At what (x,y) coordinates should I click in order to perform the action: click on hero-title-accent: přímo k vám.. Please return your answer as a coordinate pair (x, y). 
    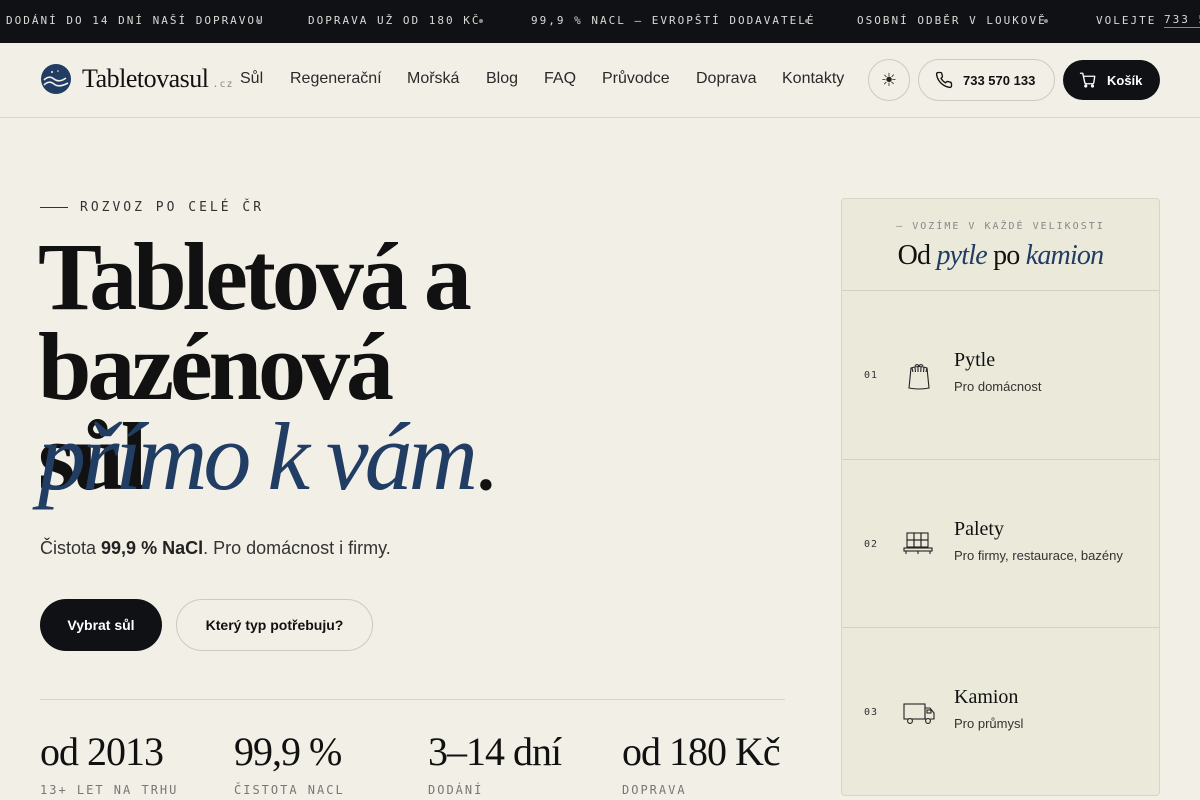
    Looking at the image, I should click on (268, 457).